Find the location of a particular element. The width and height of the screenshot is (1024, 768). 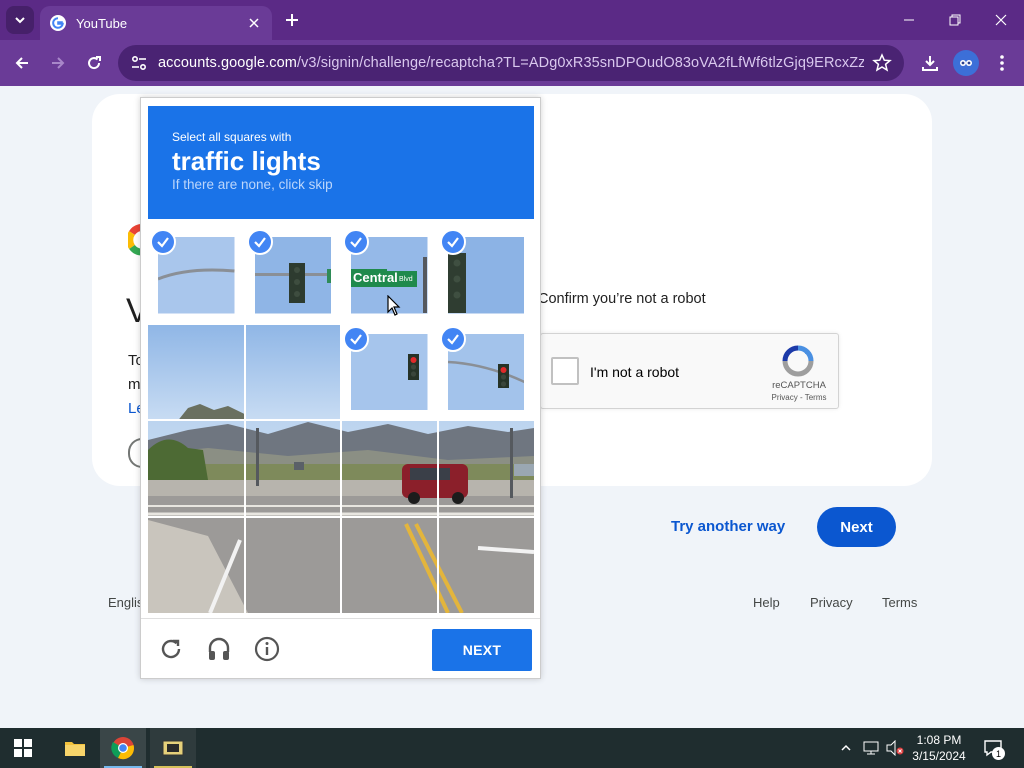

downloads-button is located at coordinates (930, 63).